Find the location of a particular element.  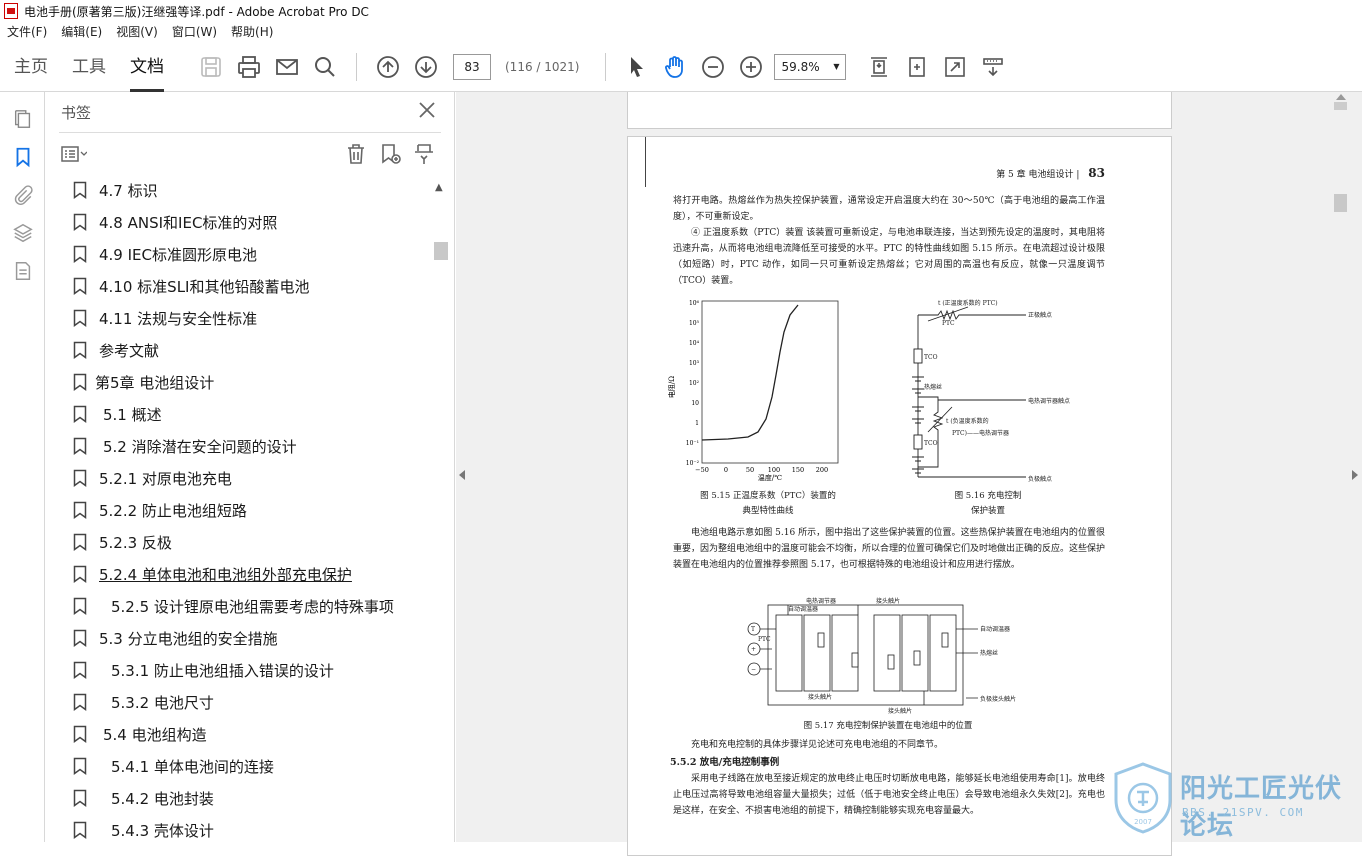

figure-5-15-caption: 图 5.15 正温度系数（PTC）装置的 典型特性曲线 is located at coordinates (768, 503).